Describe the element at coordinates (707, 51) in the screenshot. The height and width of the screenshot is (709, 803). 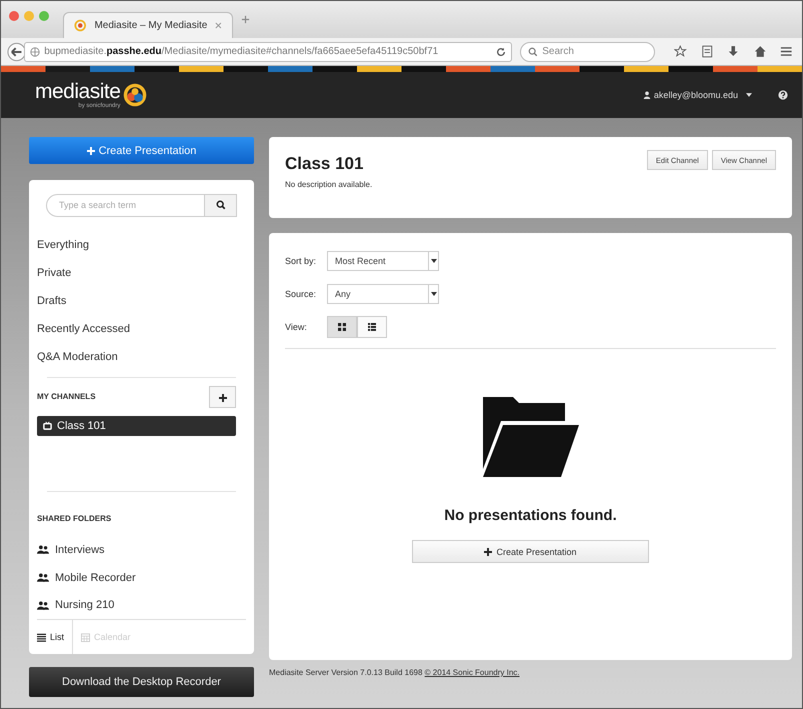
I see `reading-list-icon` at that location.